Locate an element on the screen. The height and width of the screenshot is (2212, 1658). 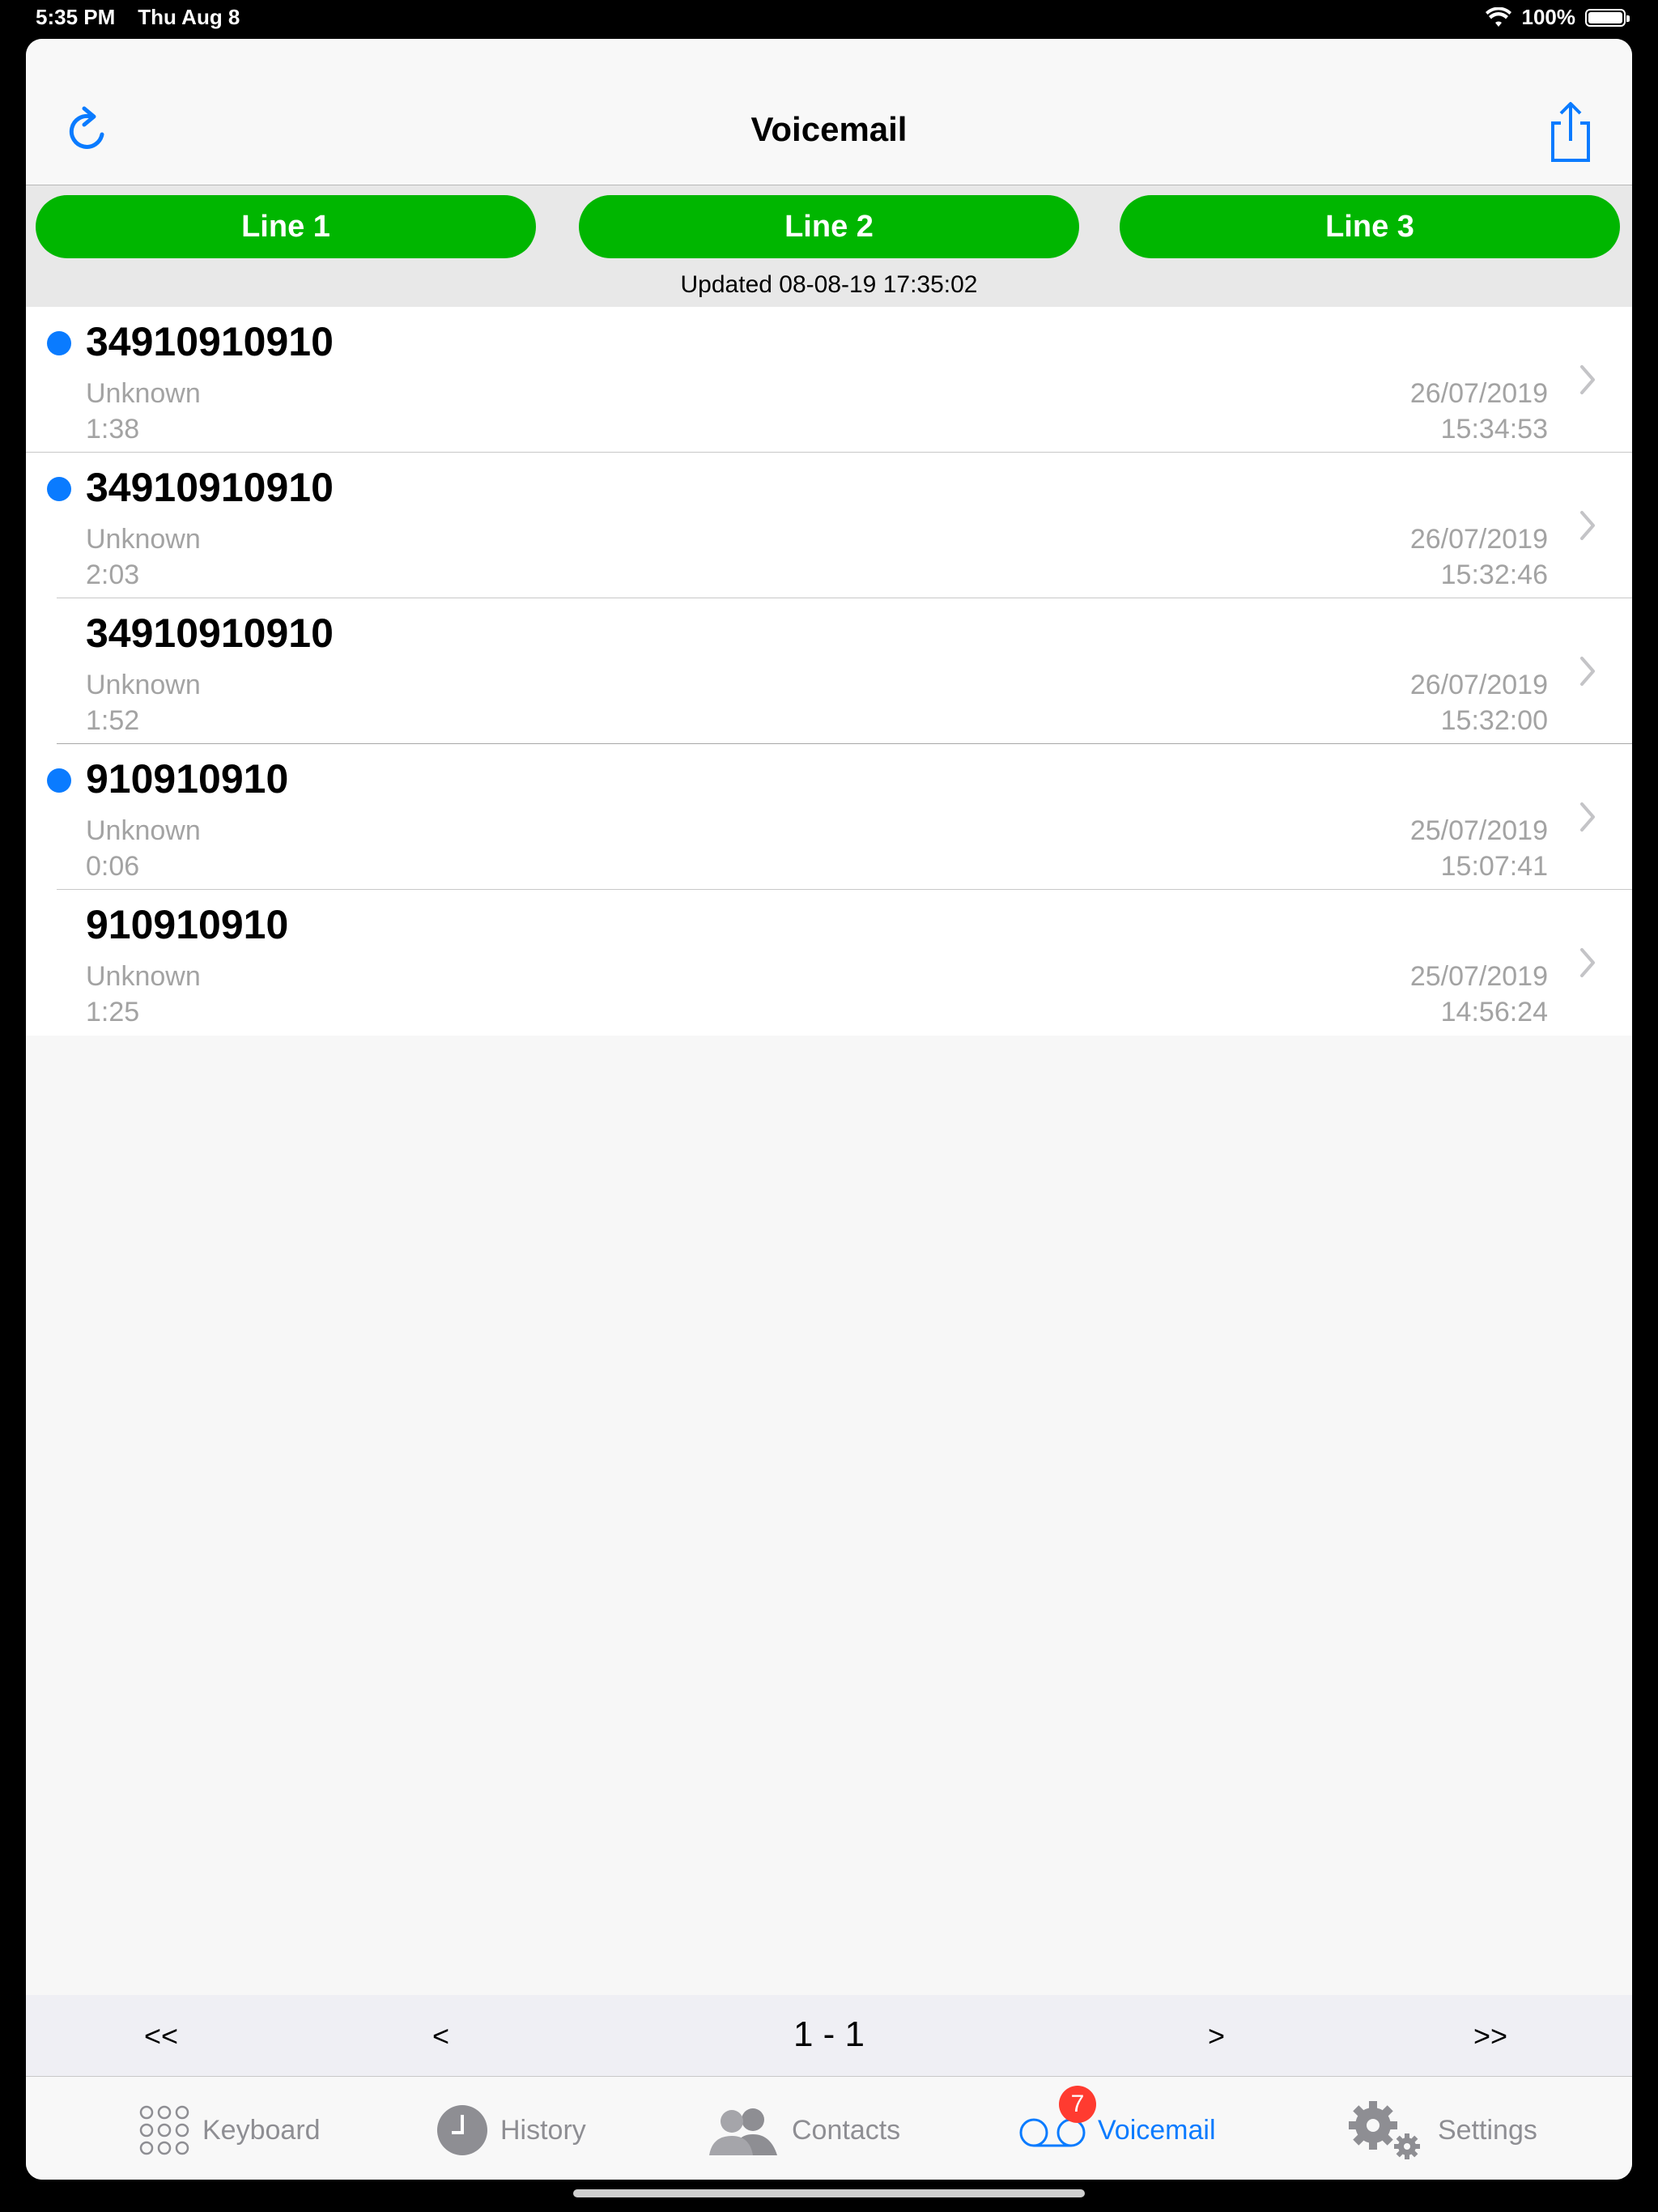
tab-keyboard-label: Keyboard is located at coordinates (261, 2130).